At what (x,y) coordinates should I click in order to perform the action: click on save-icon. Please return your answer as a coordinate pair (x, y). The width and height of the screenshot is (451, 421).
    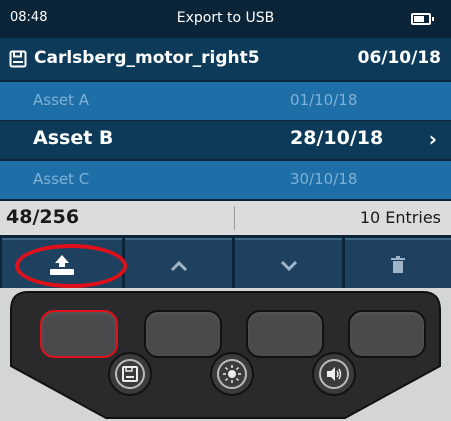
    Looking at the image, I should click on (130, 374).